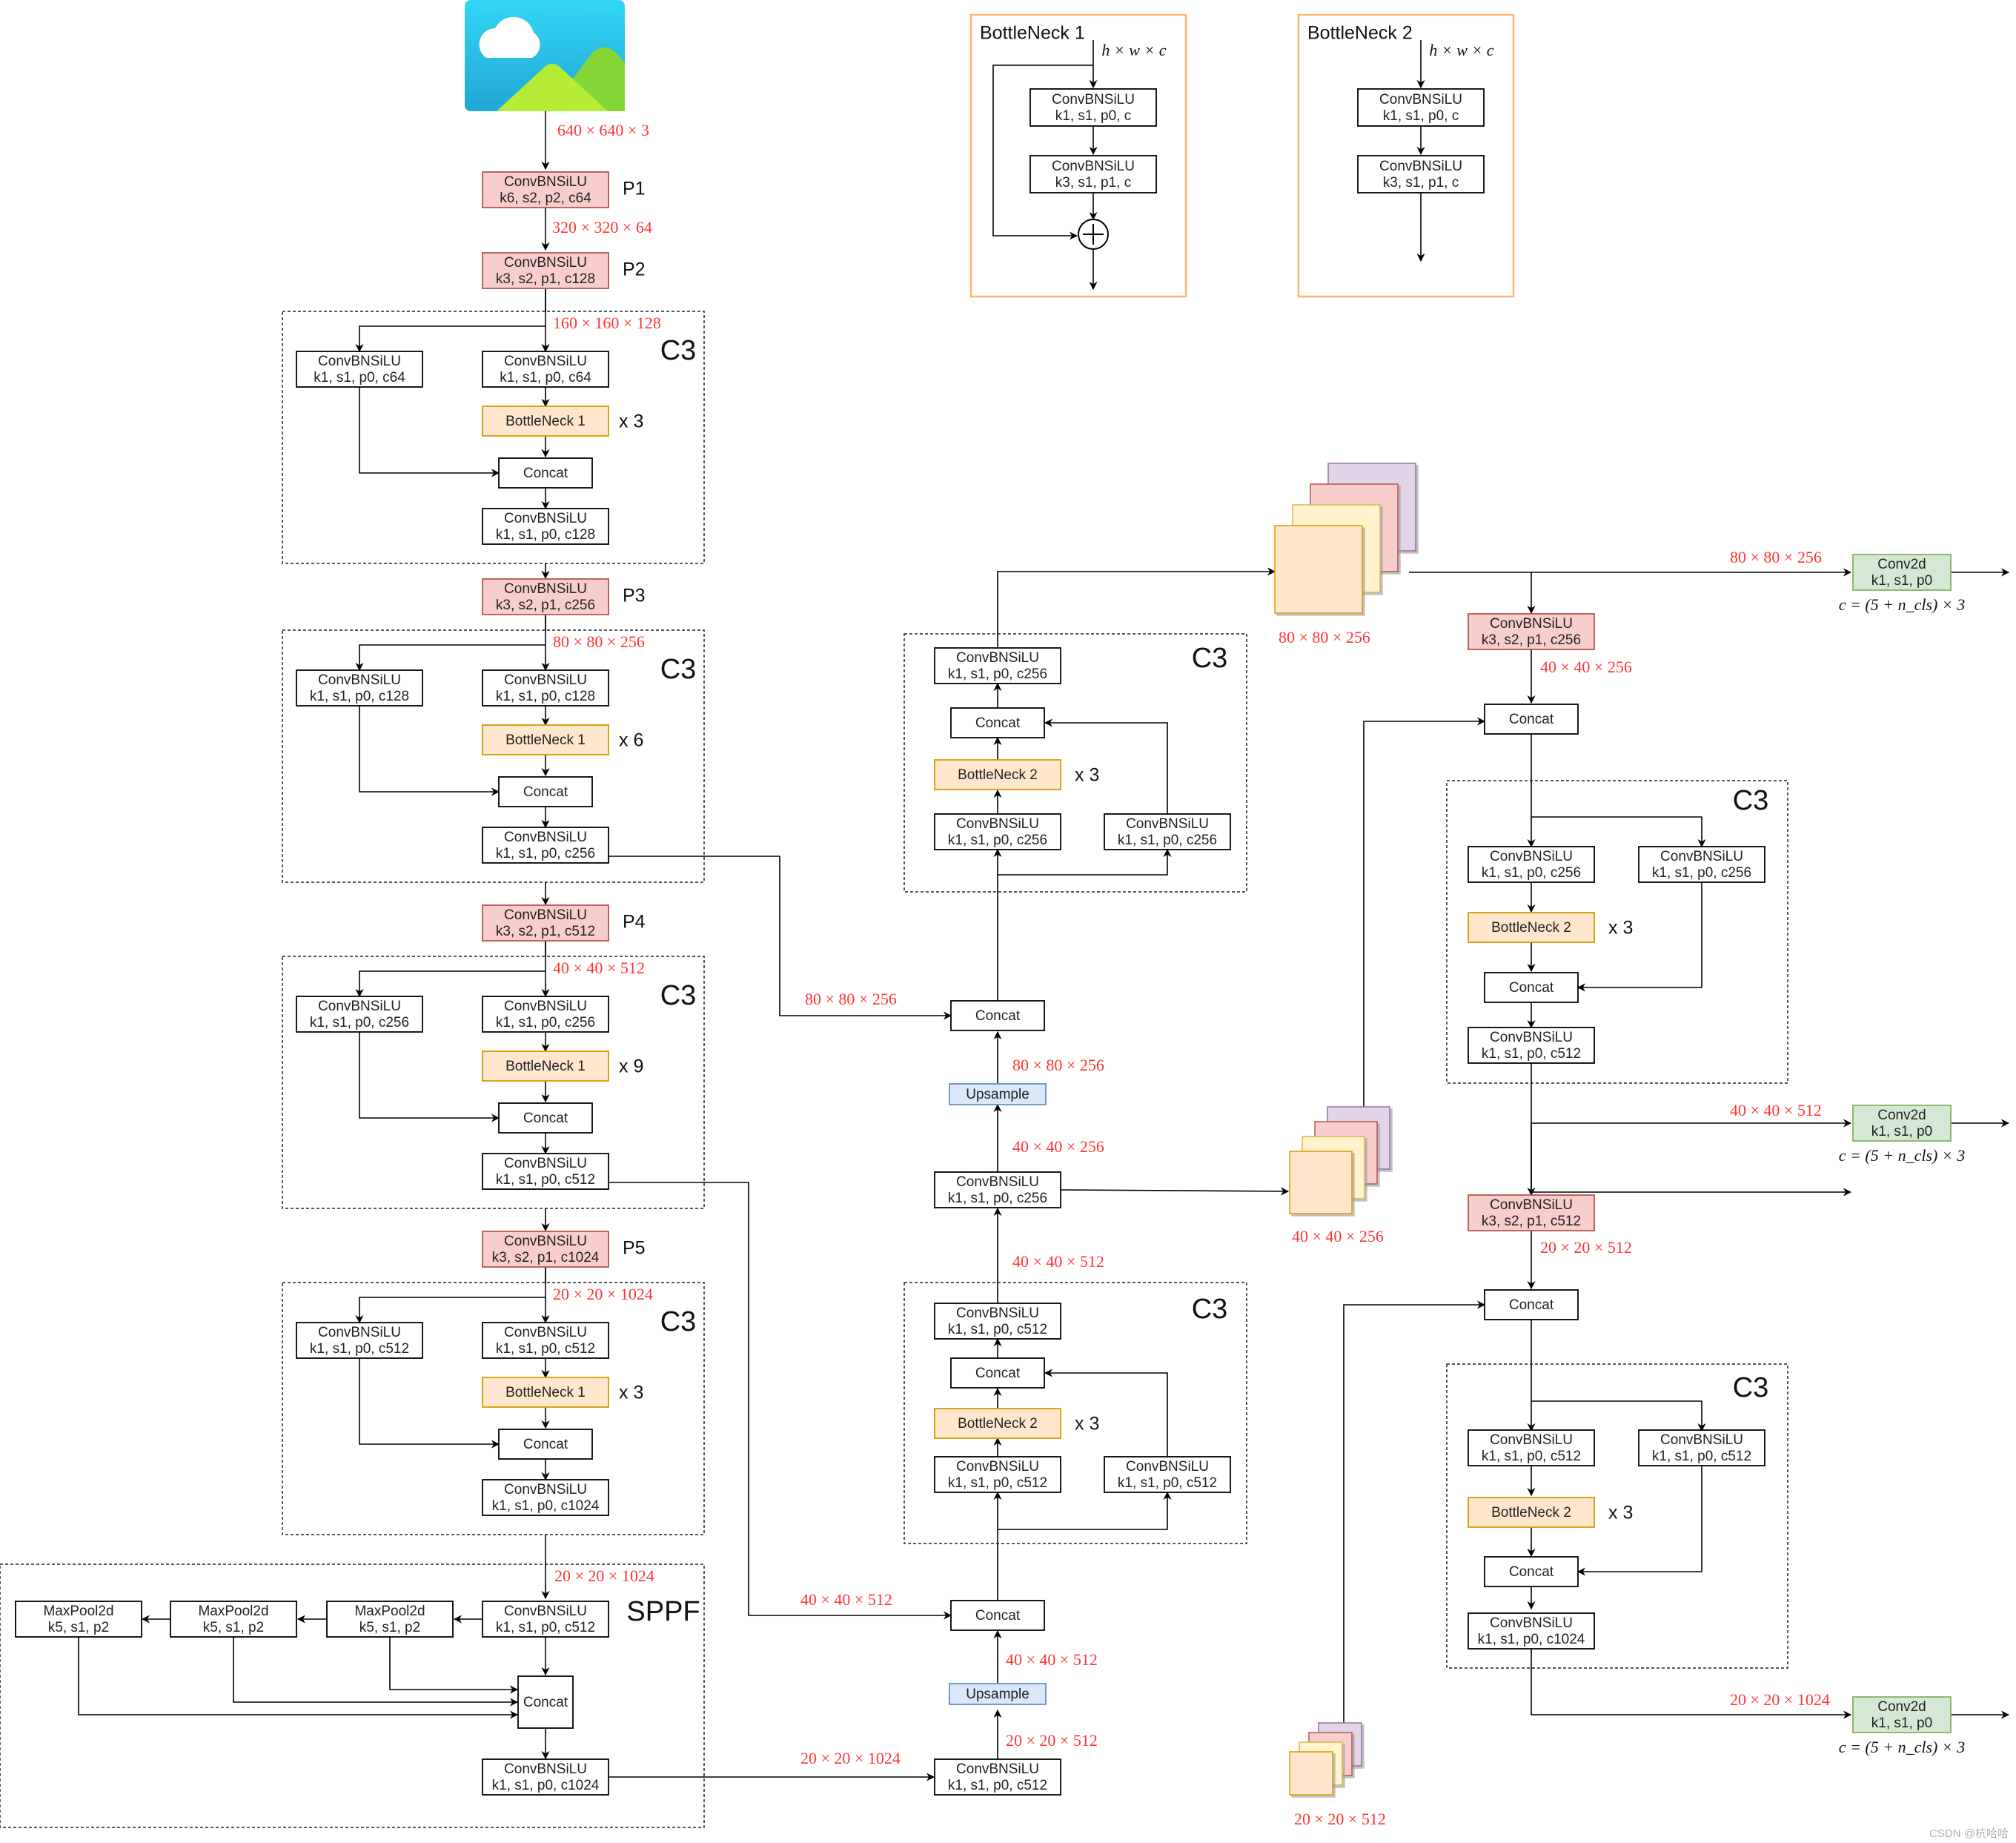  I want to click on neck-c3f-left-conv: ConvBNSiLUk1, s1, p0, c256, so click(998, 831).